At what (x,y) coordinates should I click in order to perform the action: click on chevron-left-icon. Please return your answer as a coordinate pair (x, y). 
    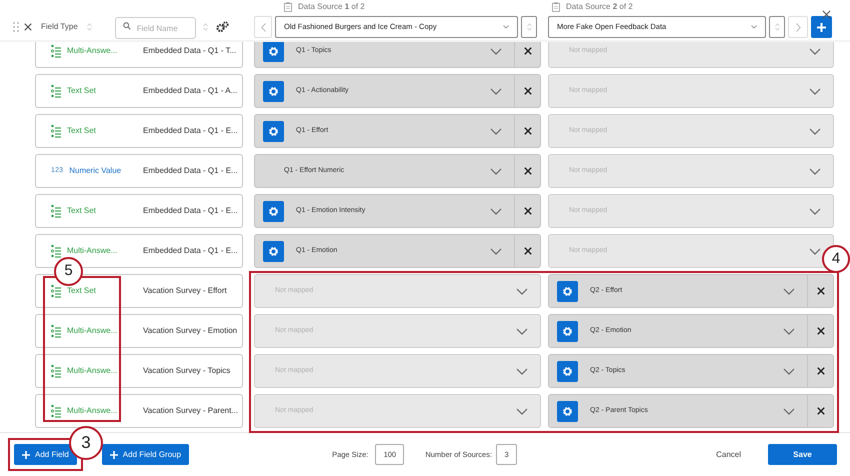
    Looking at the image, I should click on (263, 27).